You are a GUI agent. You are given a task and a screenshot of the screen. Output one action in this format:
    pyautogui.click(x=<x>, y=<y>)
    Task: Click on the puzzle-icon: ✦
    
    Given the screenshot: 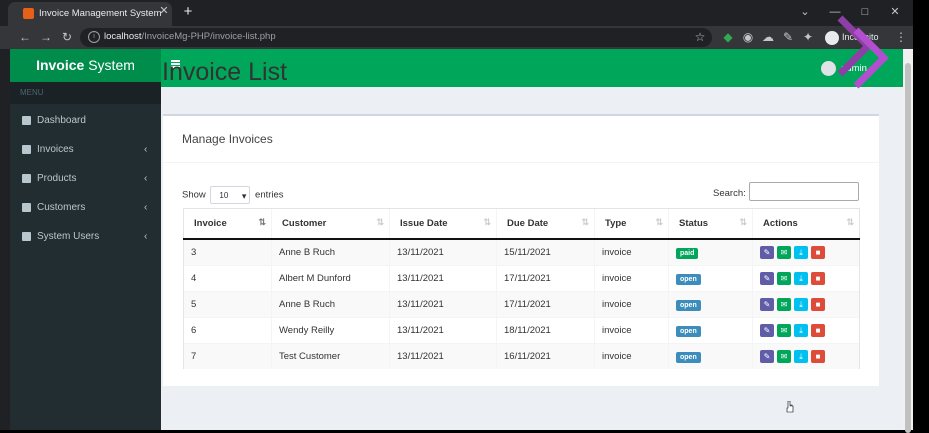 What is the action you would take?
    pyautogui.click(x=808, y=37)
    